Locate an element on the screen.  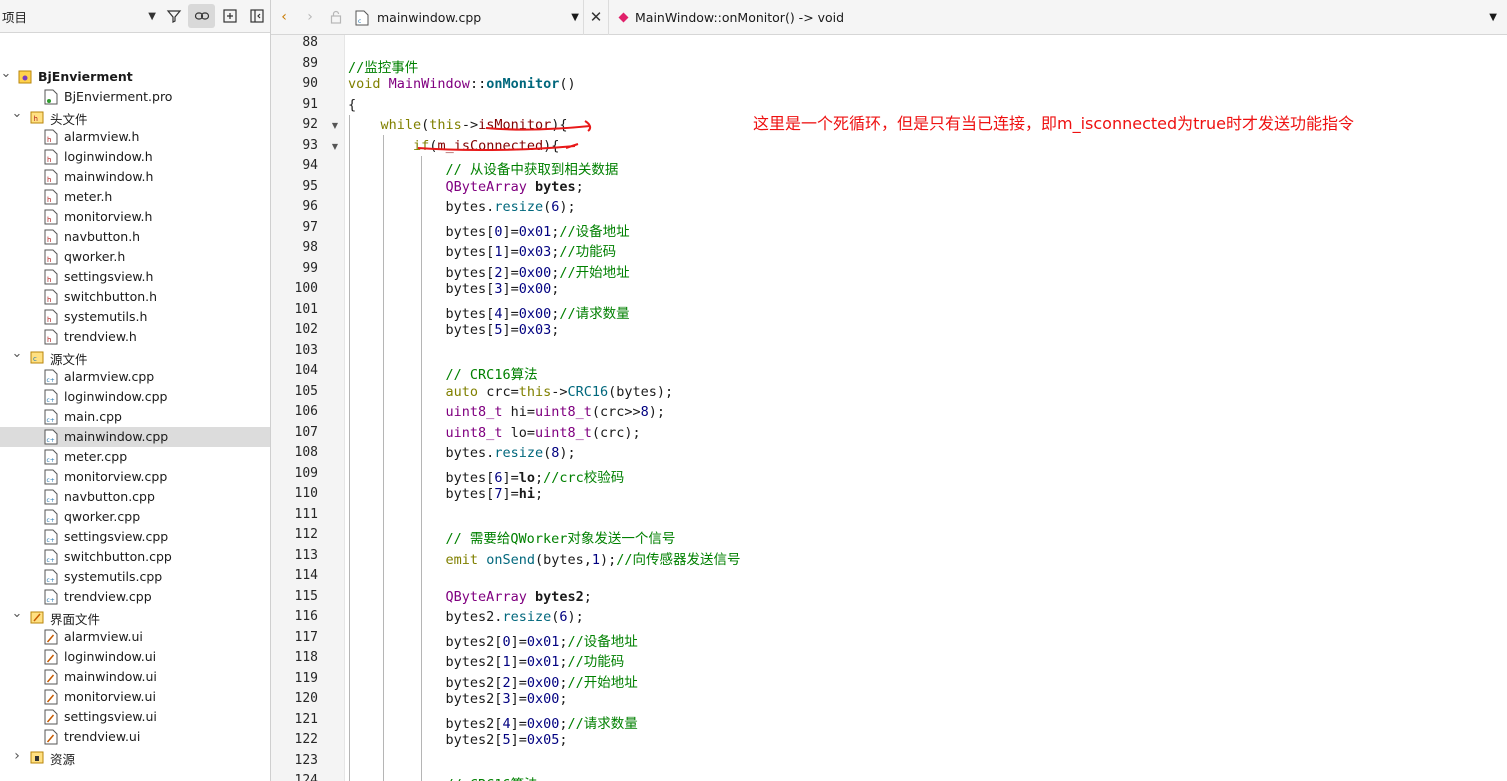
tree-item: c+ alarmview.cpp is located at coordinates (135, 377).